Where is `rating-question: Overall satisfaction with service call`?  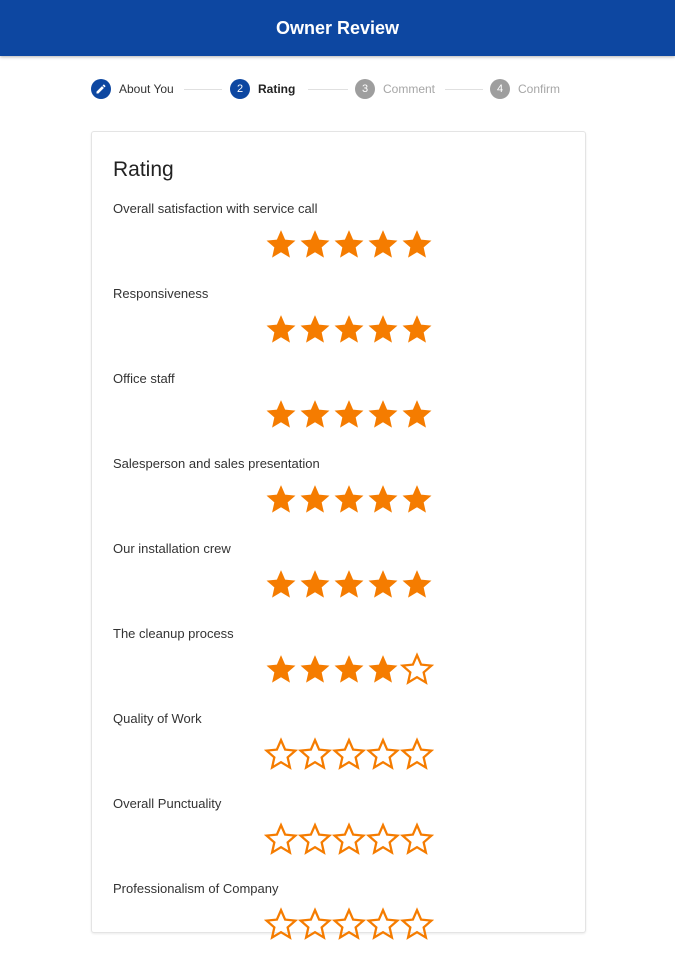
rating-question: Overall satisfaction with service call is located at coordinates (338, 243).